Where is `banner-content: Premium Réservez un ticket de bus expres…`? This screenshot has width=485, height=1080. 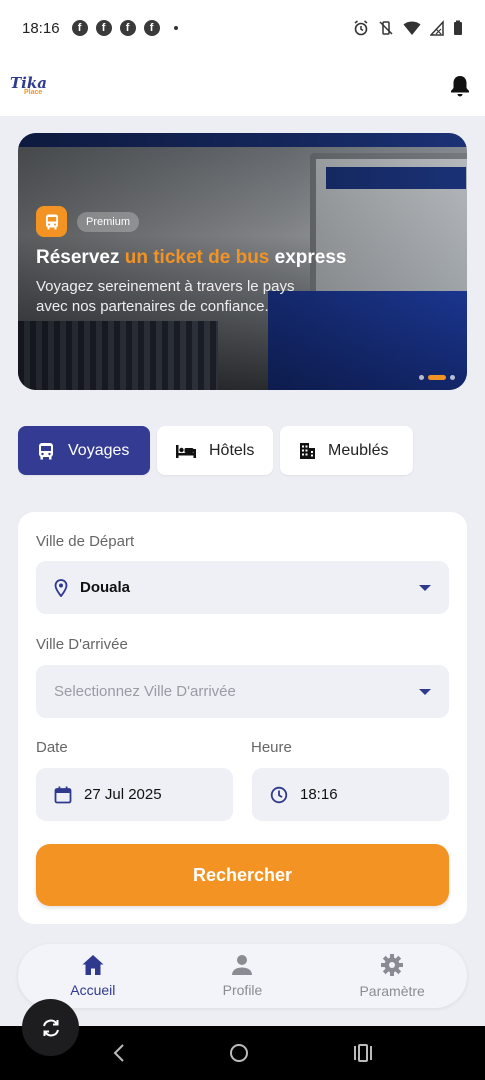 banner-content: Premium Réservez un ticket de bus expres… is located at coordinates (246, 261).